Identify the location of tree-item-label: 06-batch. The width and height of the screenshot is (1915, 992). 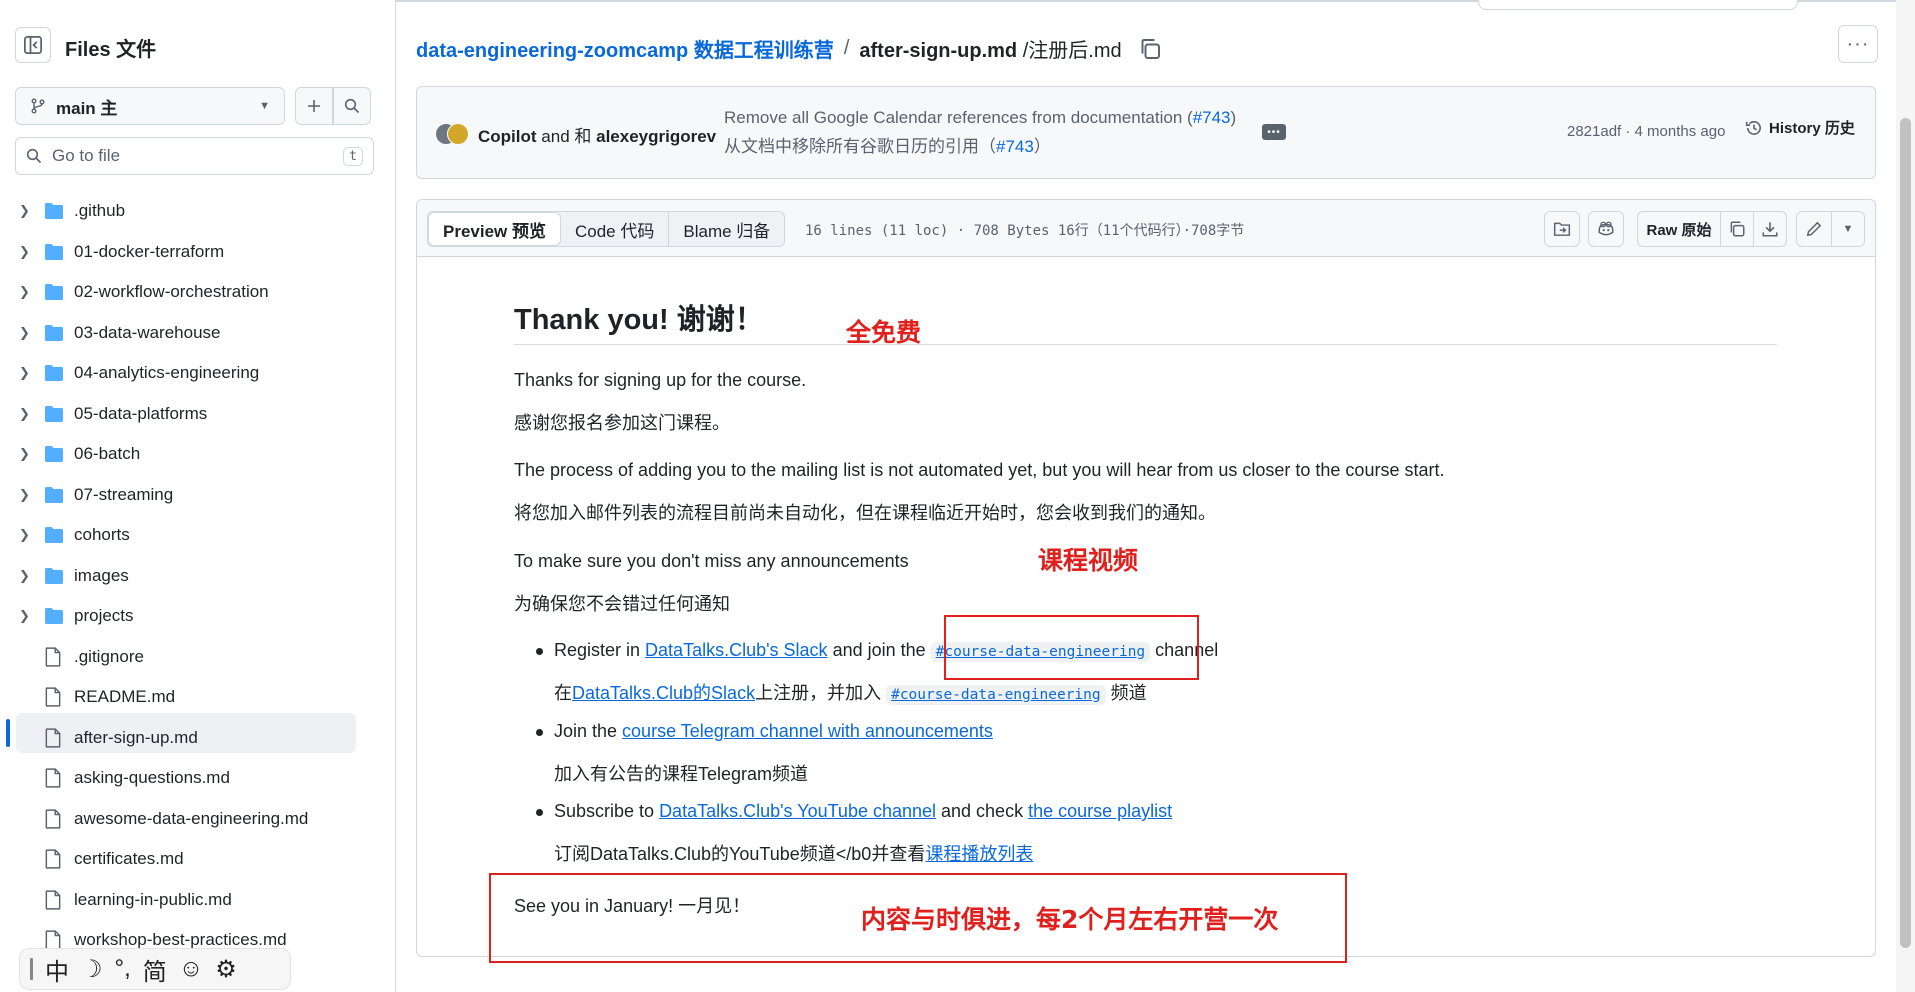
(107, 453).